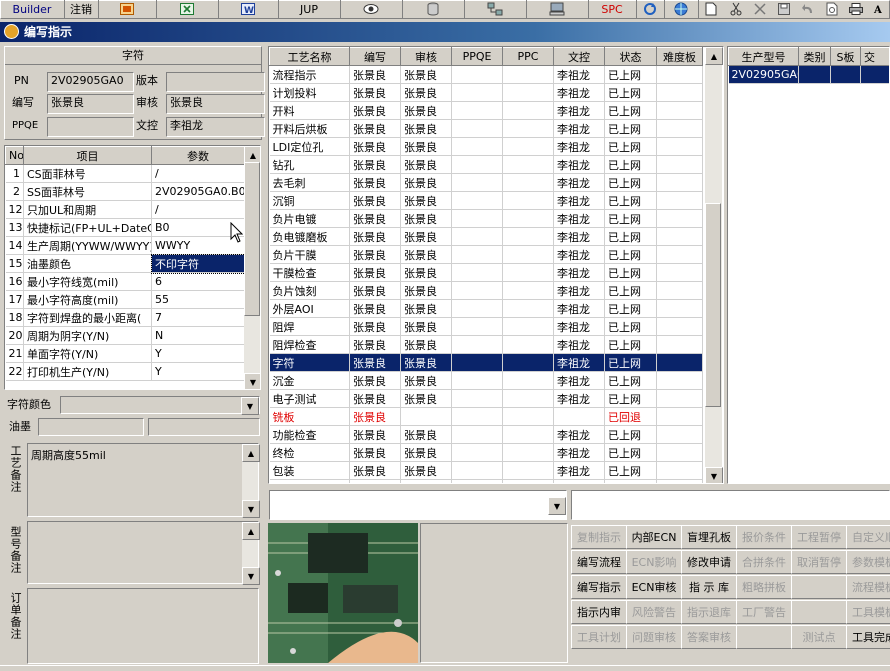 This screenshot has height=671, width=890. Describe the element at coordinates (125, 317) in the screenshot. I see `param-row: 18 字符到焊盘的最小距离(7` at that location.